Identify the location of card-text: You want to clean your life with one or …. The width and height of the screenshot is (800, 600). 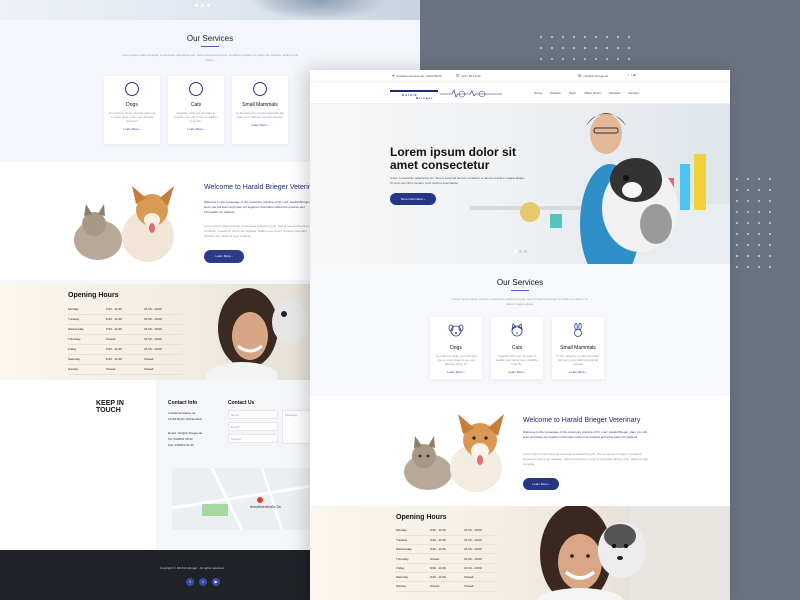
(132, 117).